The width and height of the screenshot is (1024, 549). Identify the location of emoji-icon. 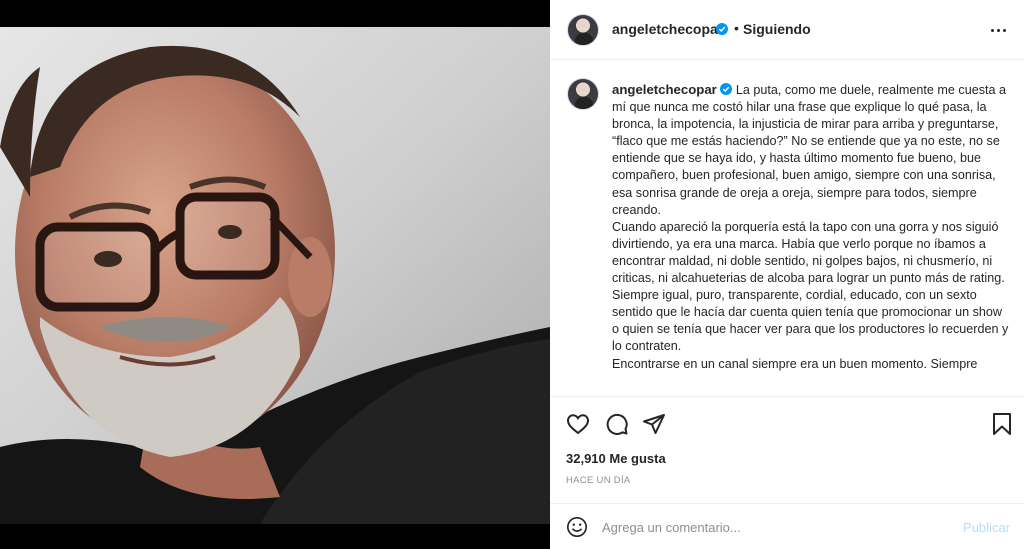
(577, 527).